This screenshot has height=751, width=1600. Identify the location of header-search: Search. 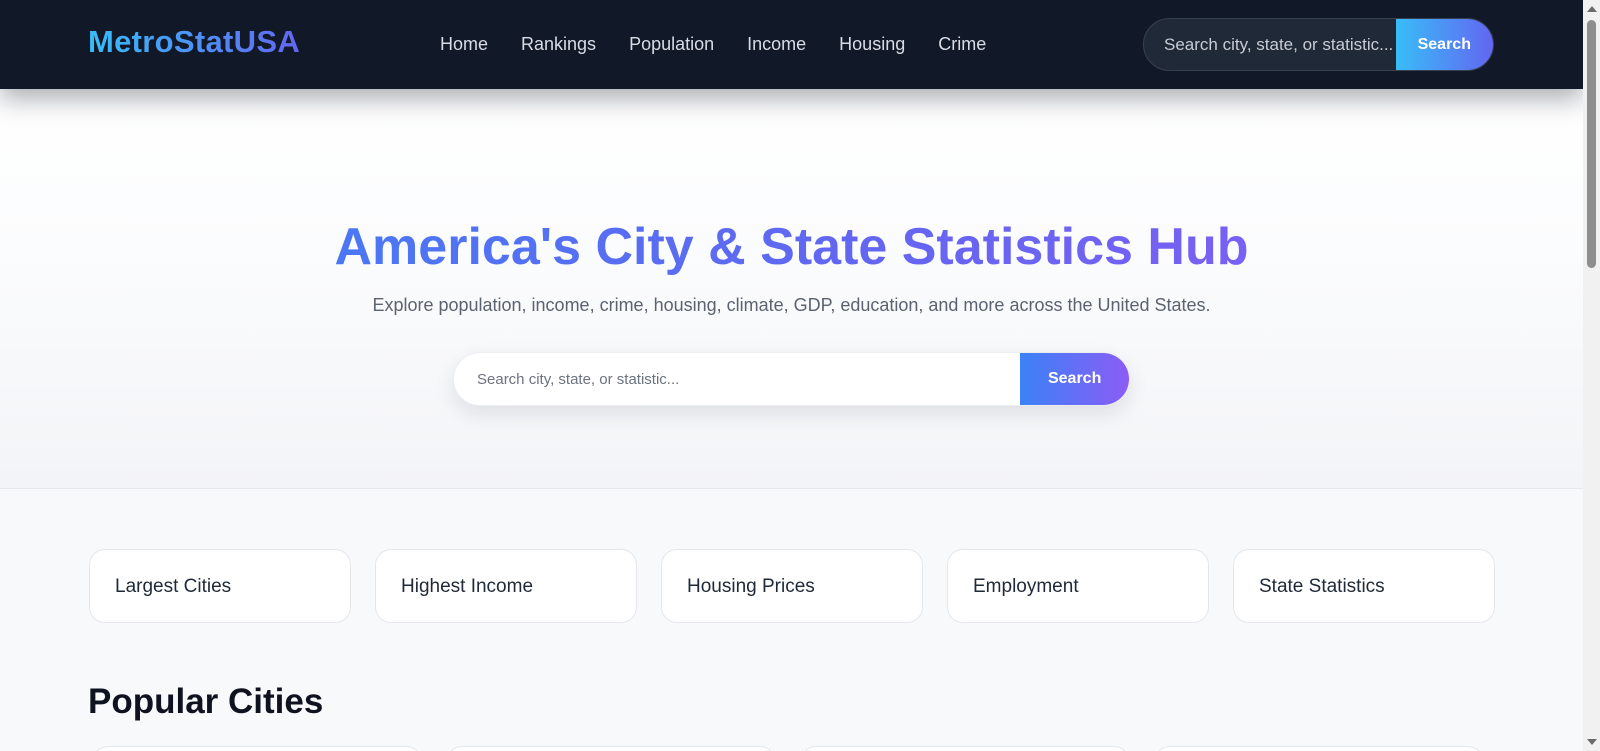
(1318, 44).